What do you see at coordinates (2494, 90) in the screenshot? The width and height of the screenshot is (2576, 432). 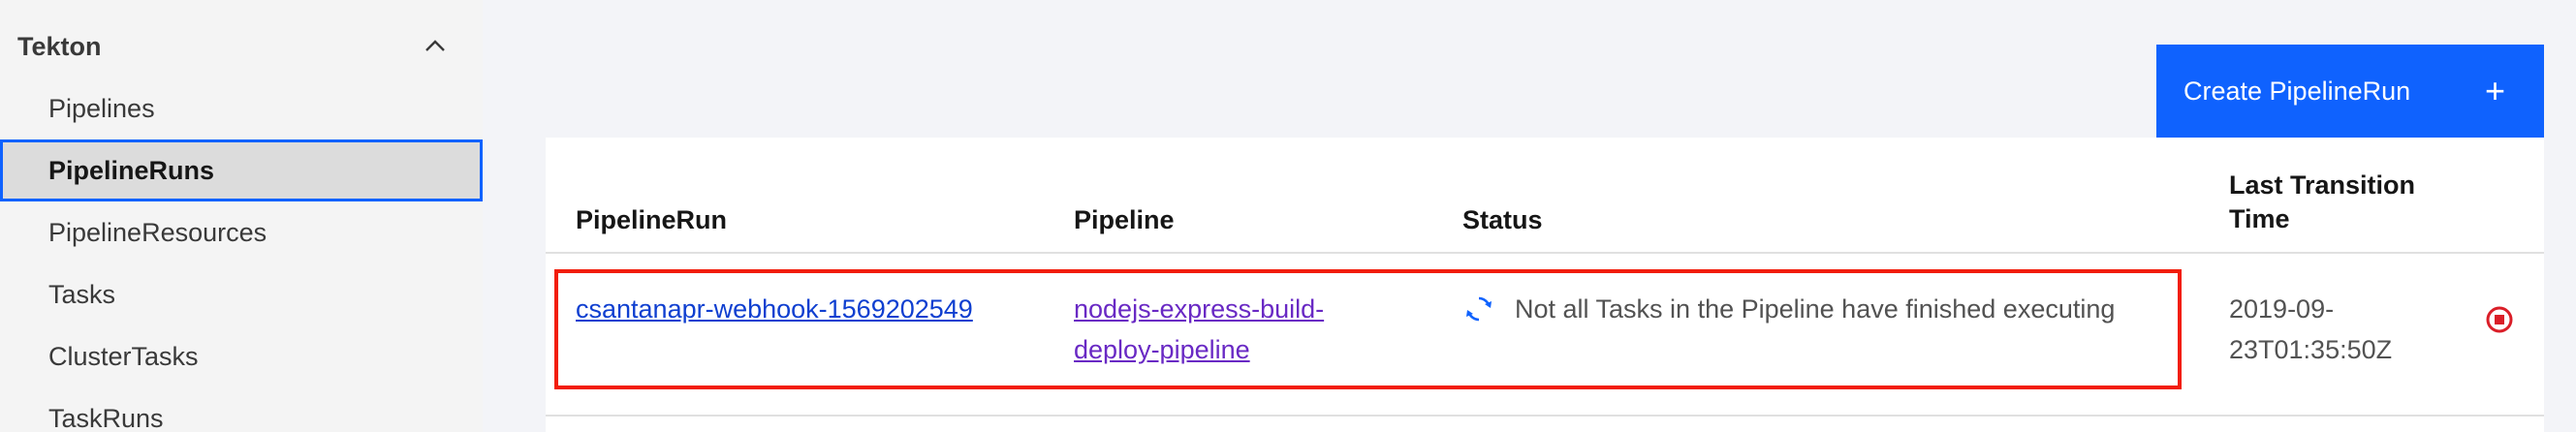 I see `plus-icon: +` at bounding box center [2494, 90].